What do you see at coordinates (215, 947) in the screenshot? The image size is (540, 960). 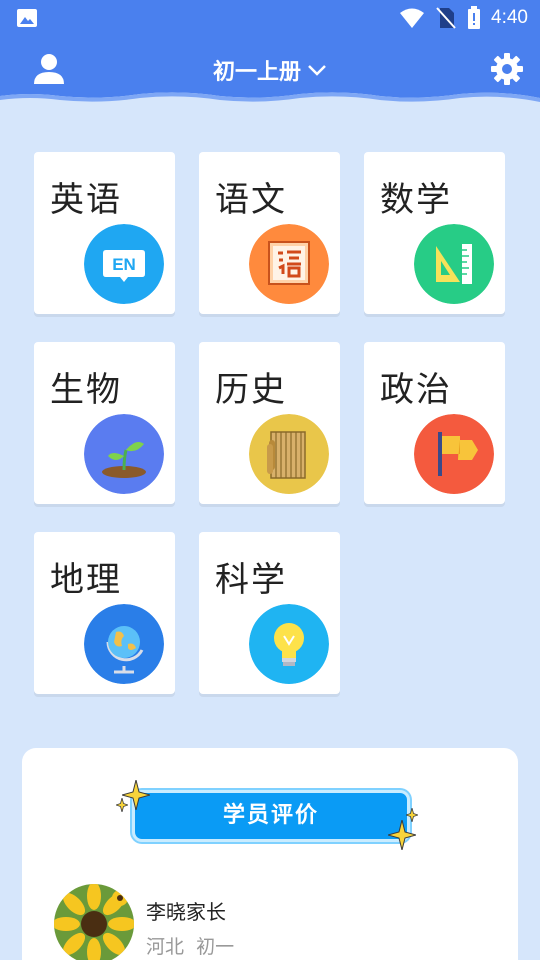 I see `reviewer-grade: 初一` at bounding box center [215, 947].